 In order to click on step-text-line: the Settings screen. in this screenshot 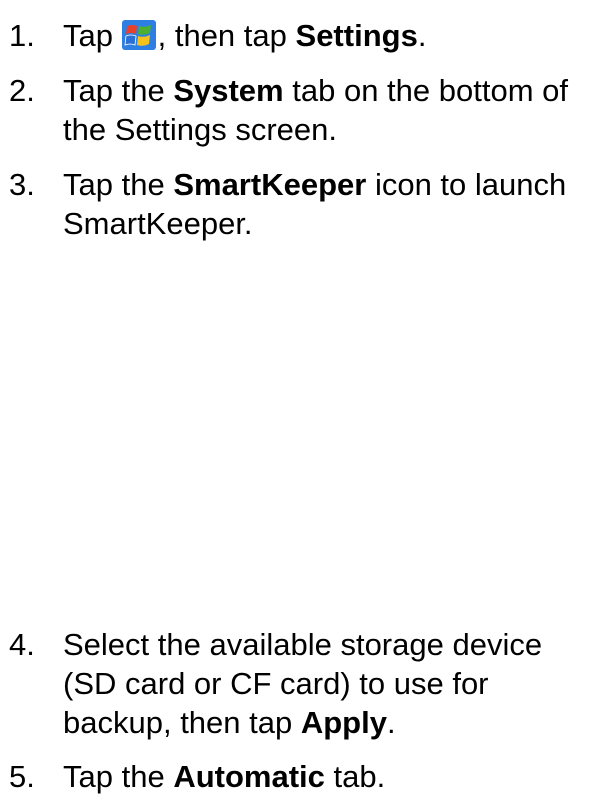, I will do `click(200, 129)`.